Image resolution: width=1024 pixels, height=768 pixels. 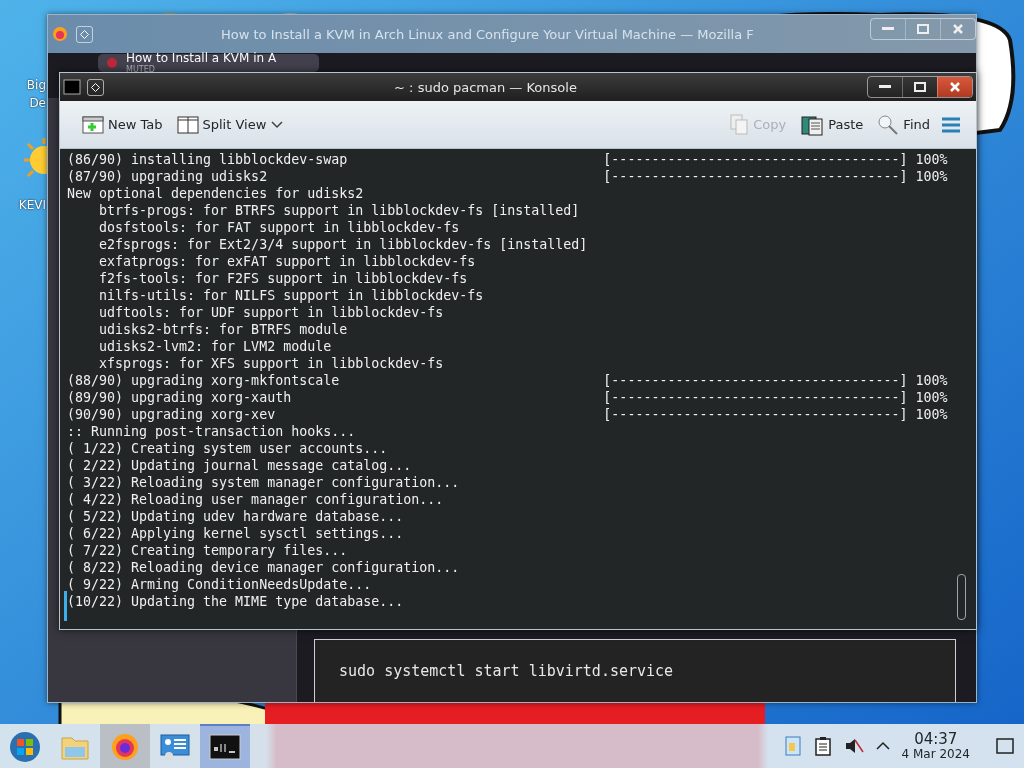 I want to click on cursor-mark, so click(x=65, y=606).